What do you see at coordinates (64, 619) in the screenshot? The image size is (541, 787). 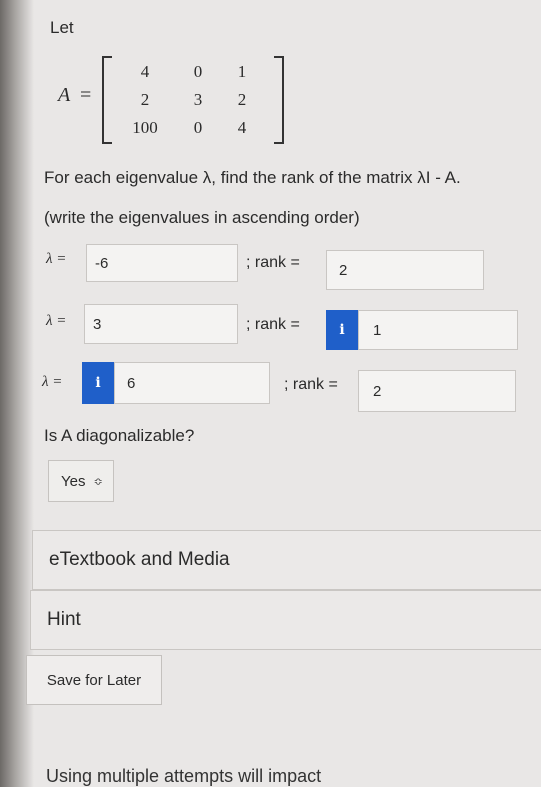 I see `hint-label: Hint` at bounding box center [64, 619].